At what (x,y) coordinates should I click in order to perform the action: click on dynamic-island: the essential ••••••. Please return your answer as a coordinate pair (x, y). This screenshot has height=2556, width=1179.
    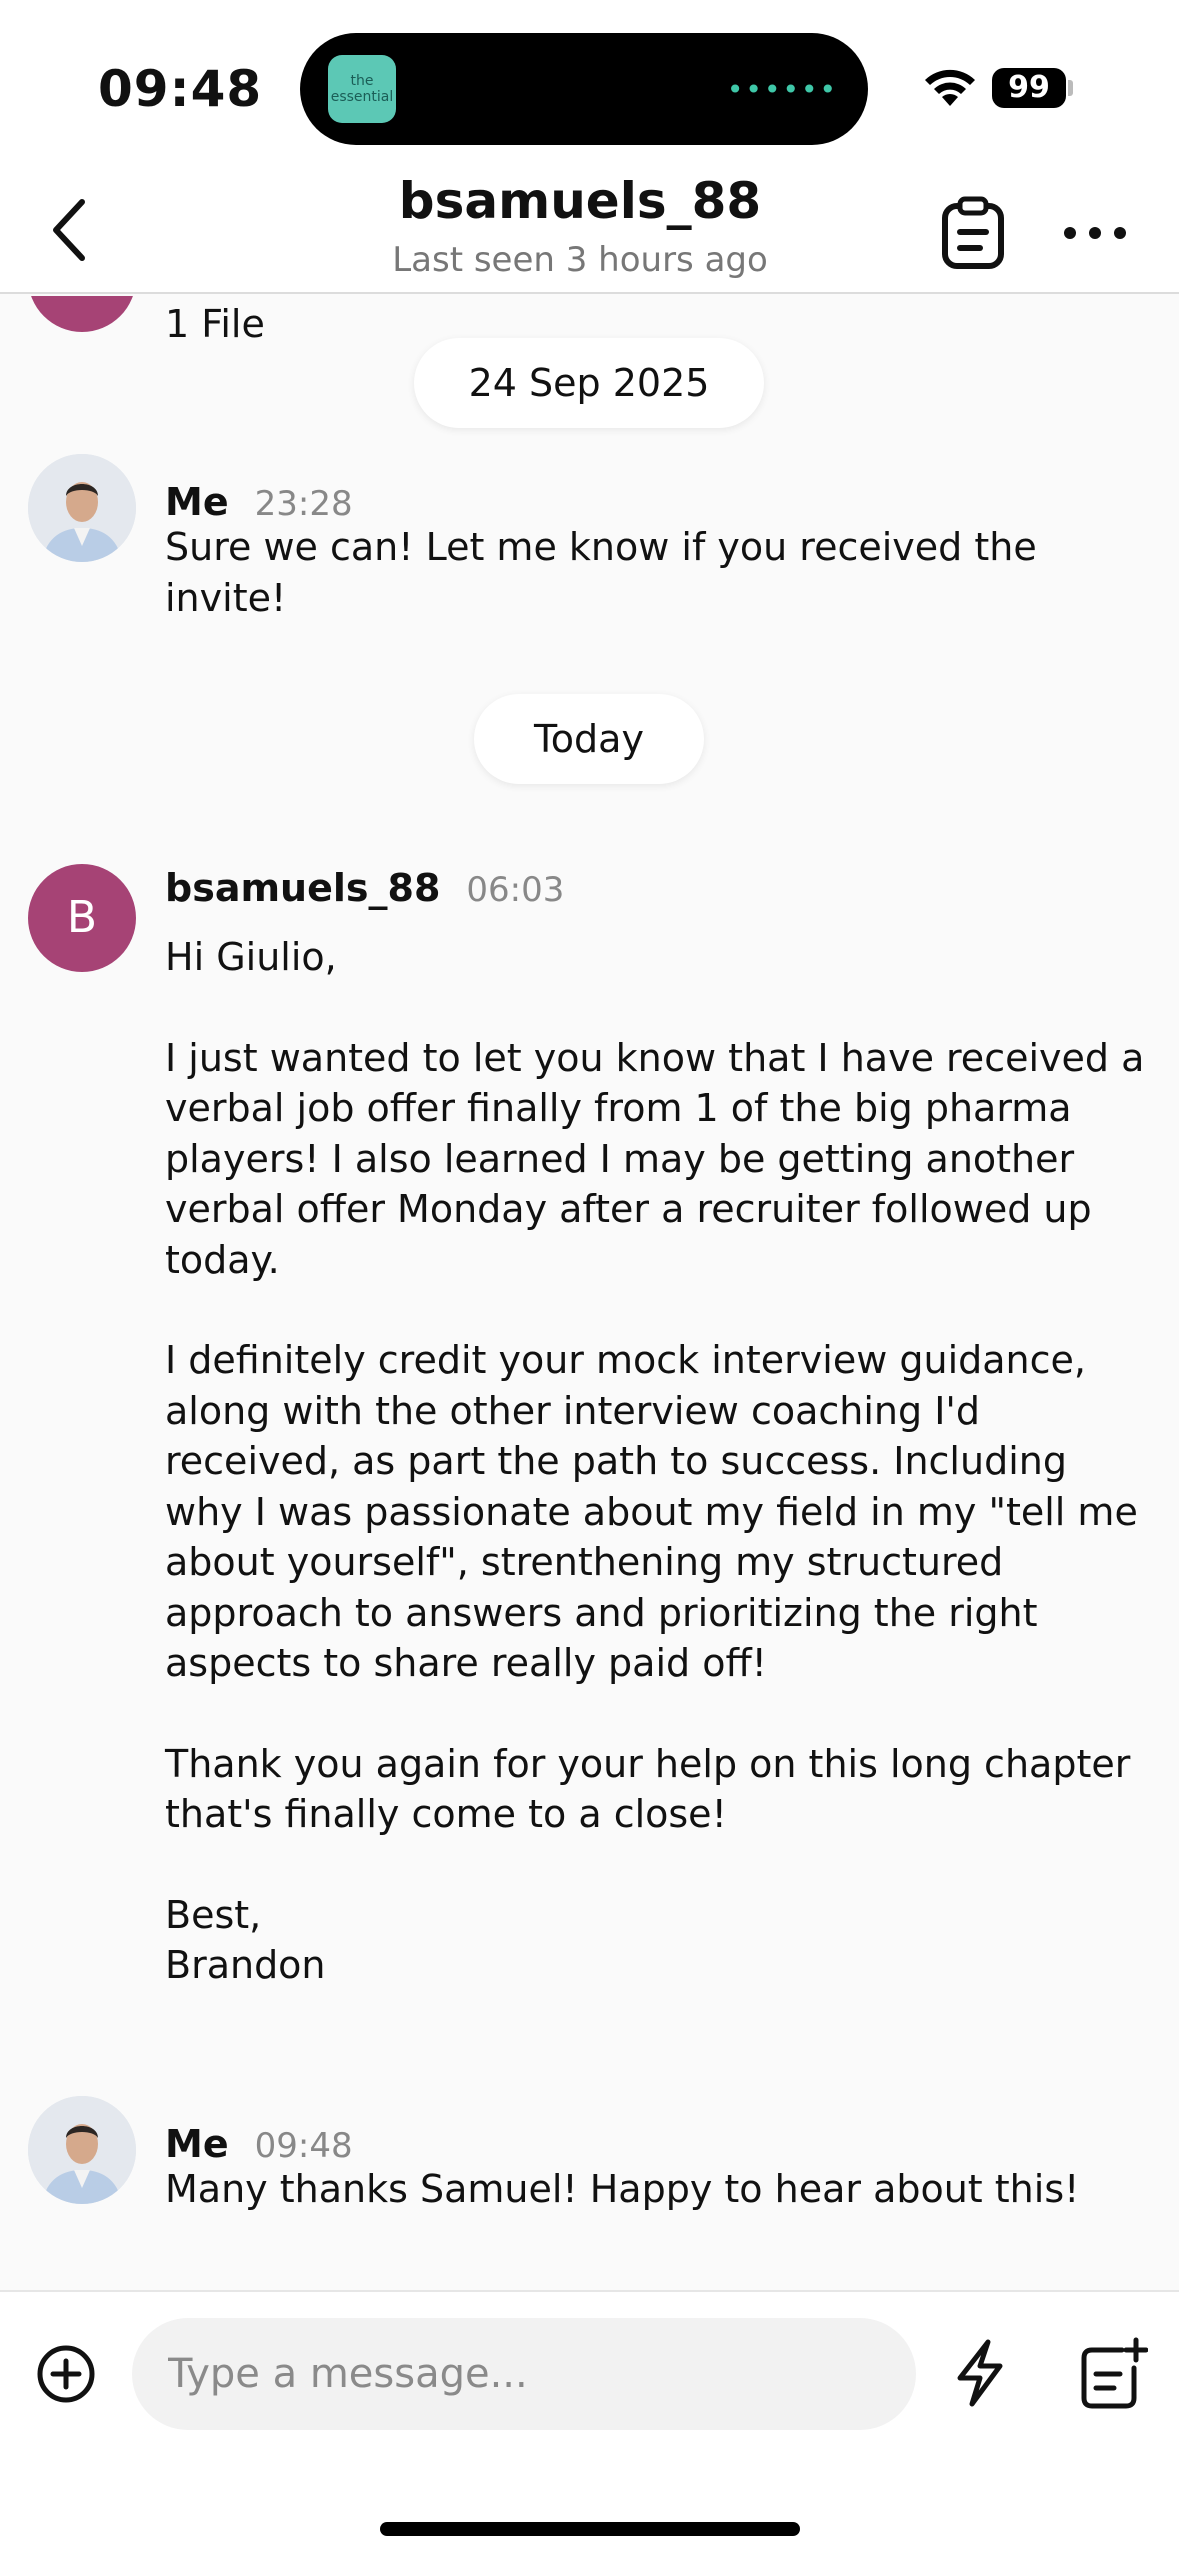
    Looking at the image, I should click on (584, 89).